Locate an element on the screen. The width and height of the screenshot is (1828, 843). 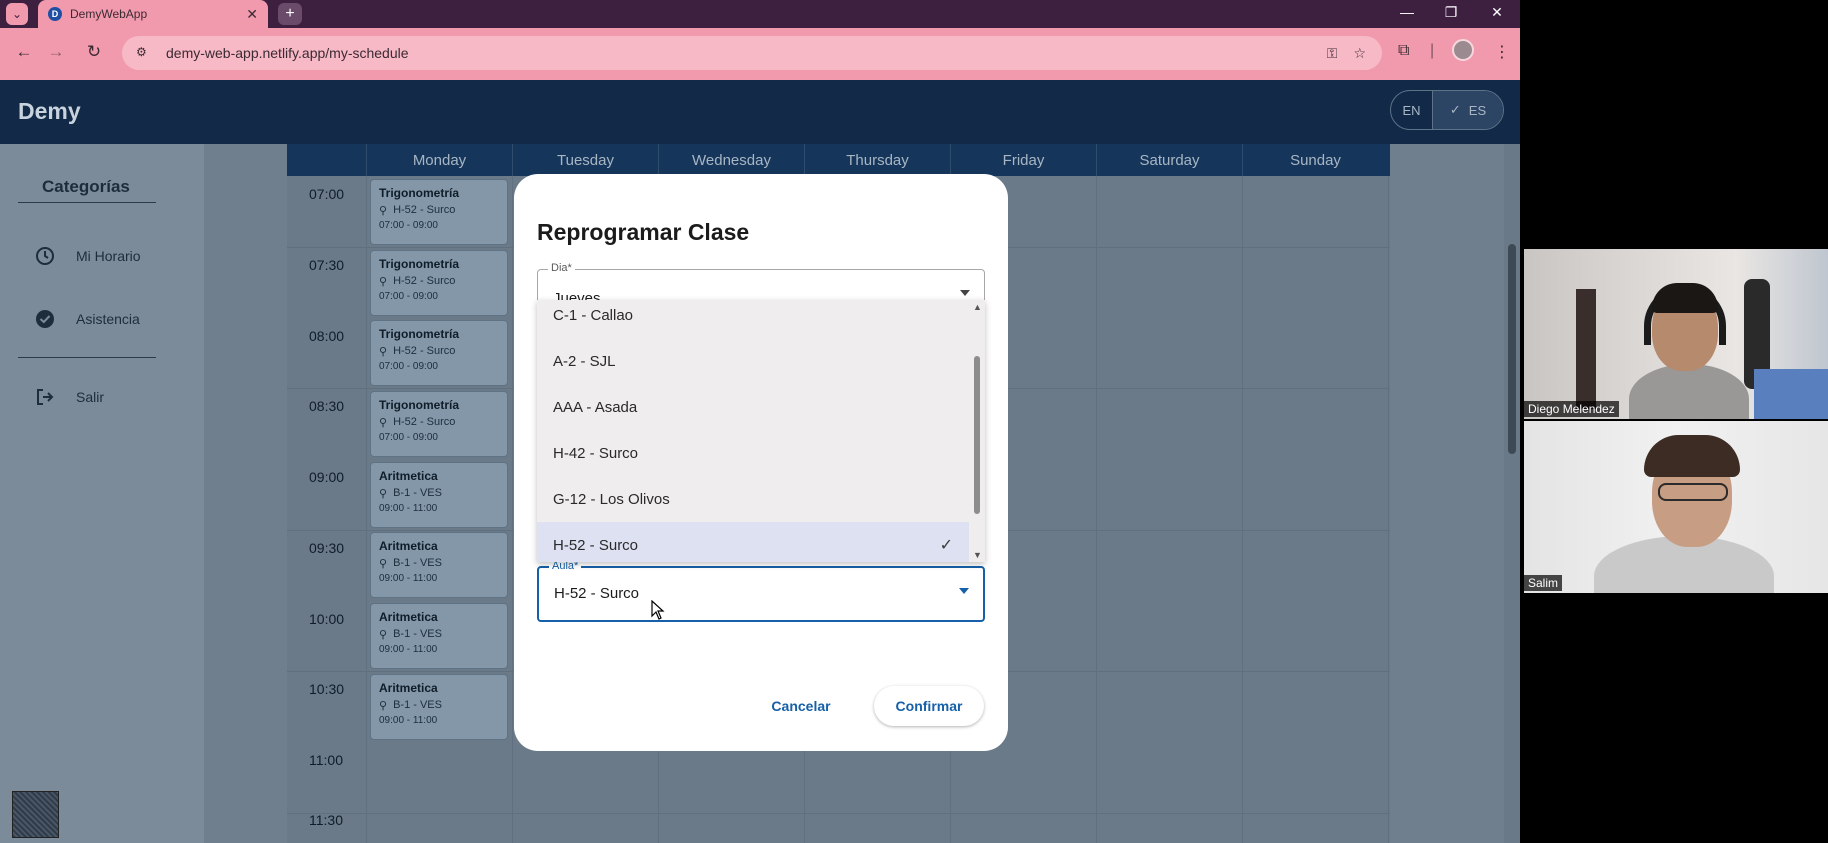
page-scrollbar is located at coordinates (1512, 493).